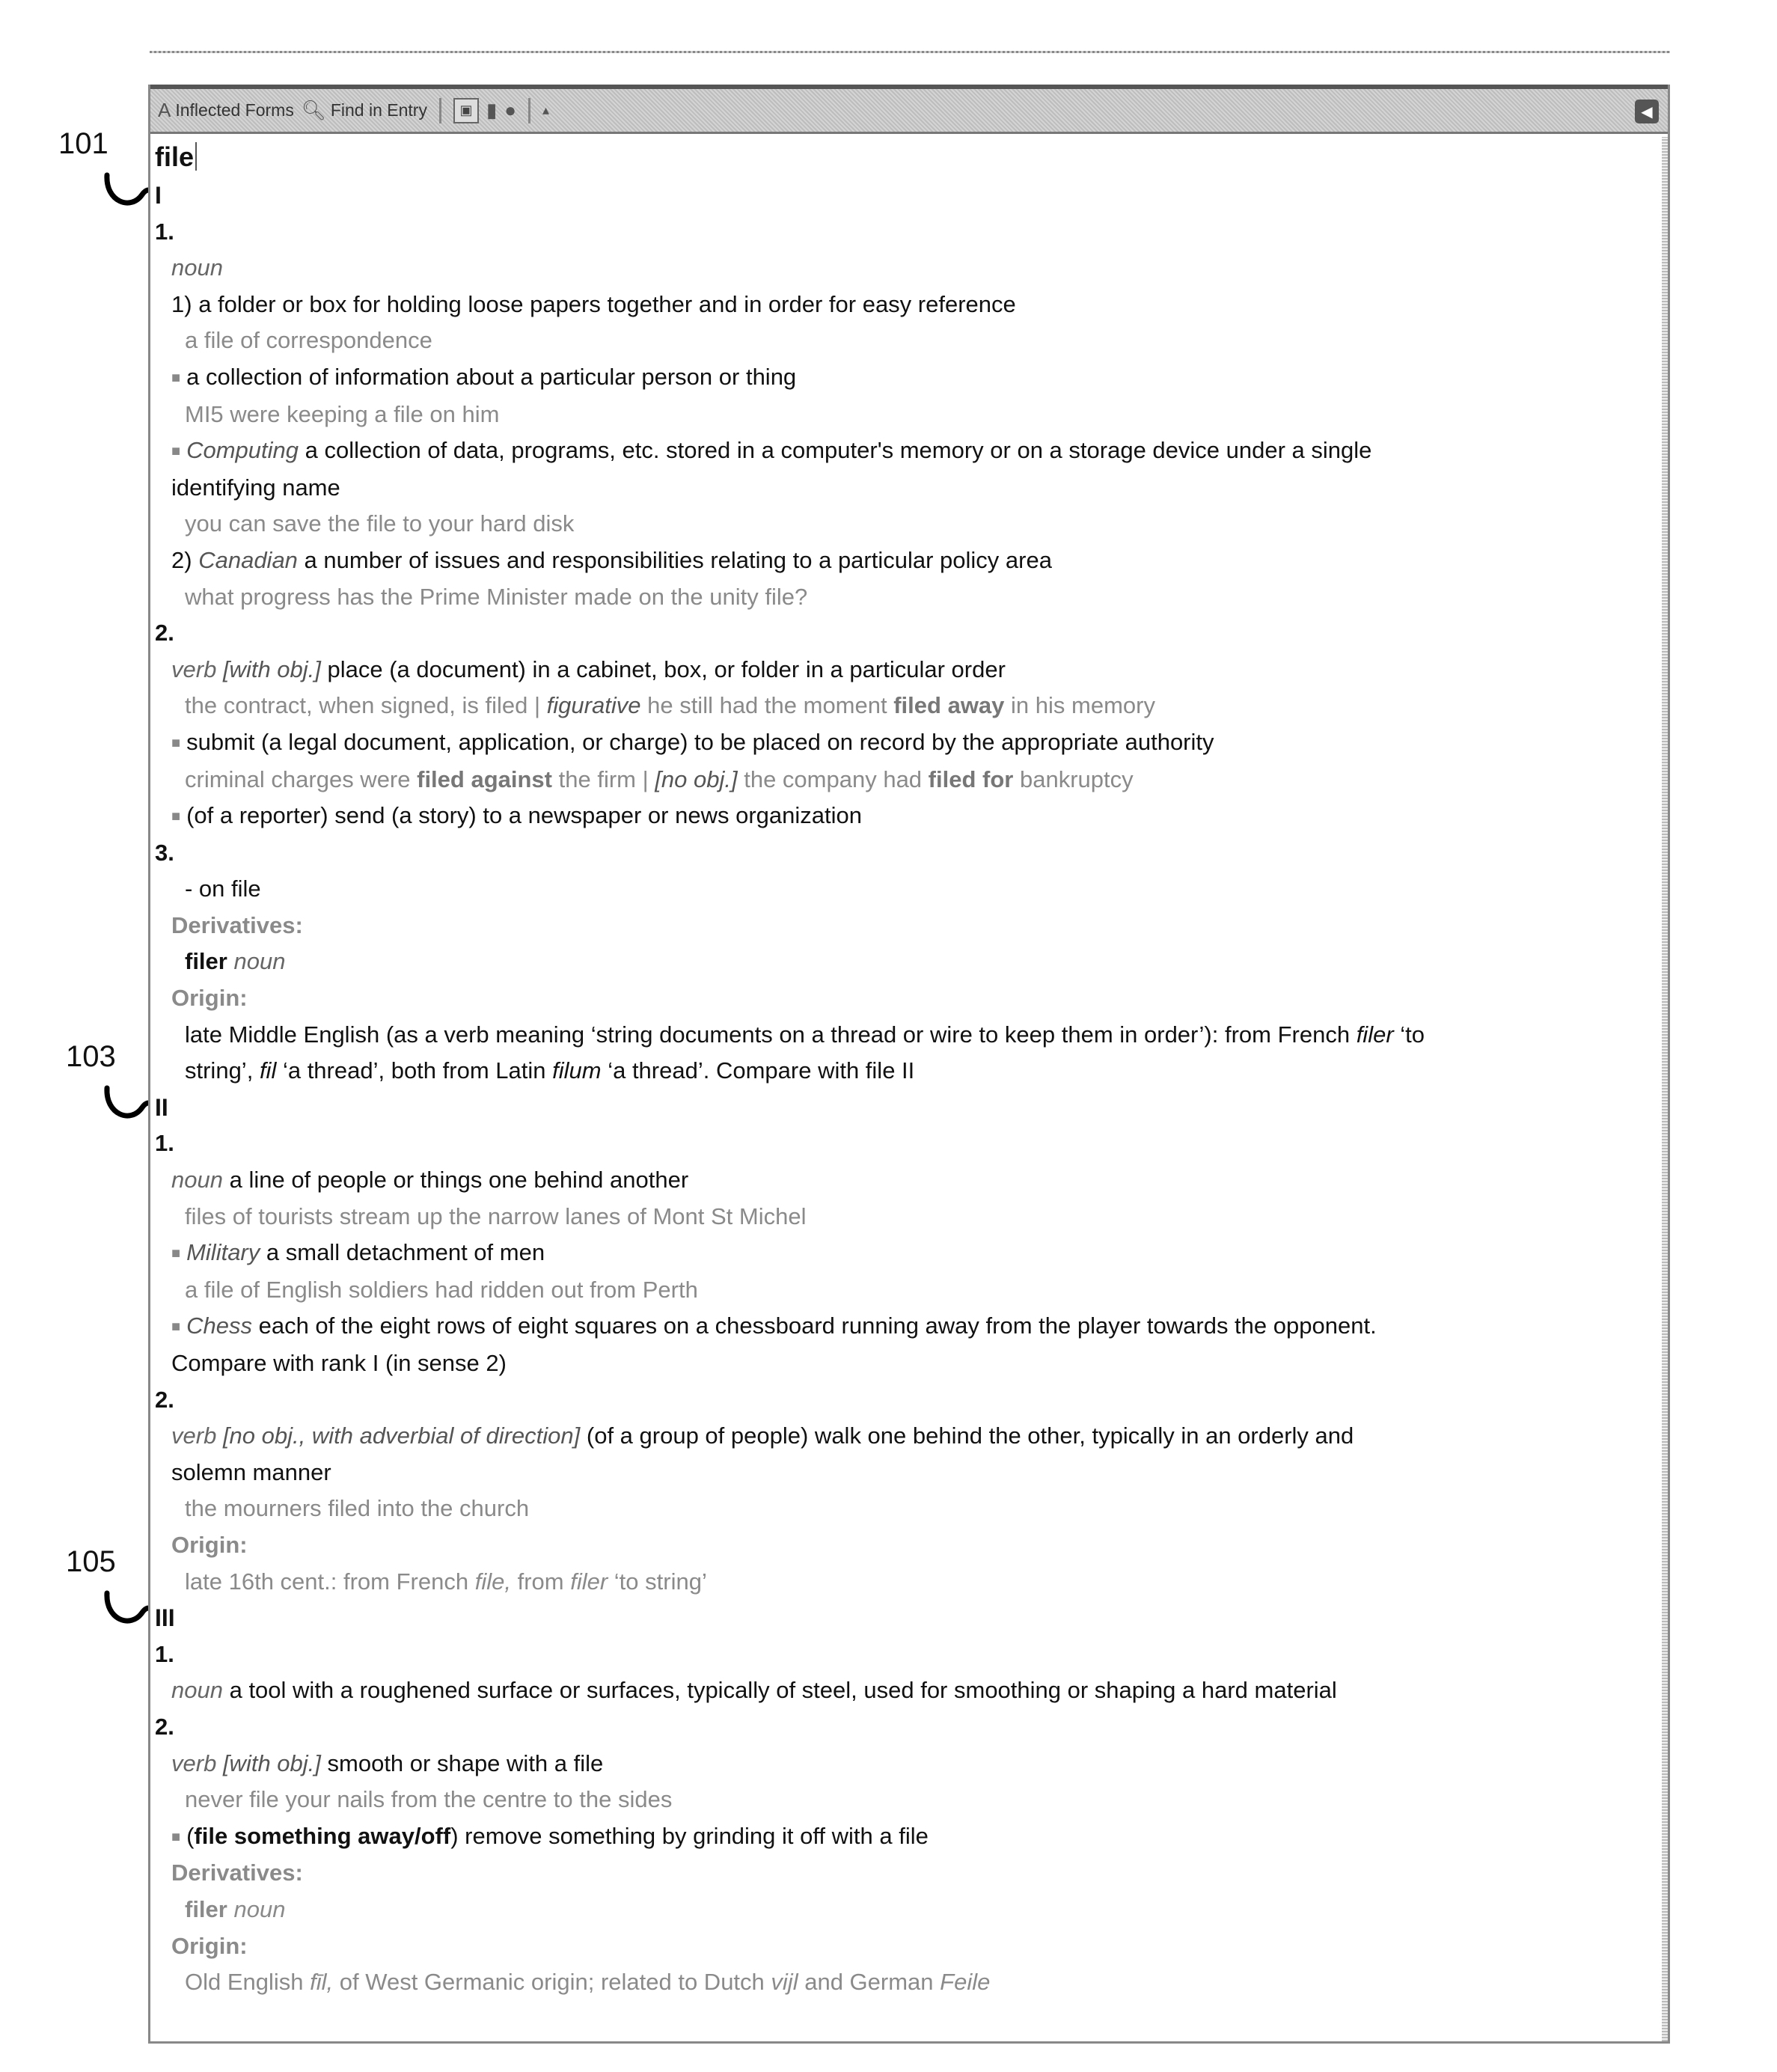  I want to click on definition-text: smooth or shape with a file, so click(465, 1763).